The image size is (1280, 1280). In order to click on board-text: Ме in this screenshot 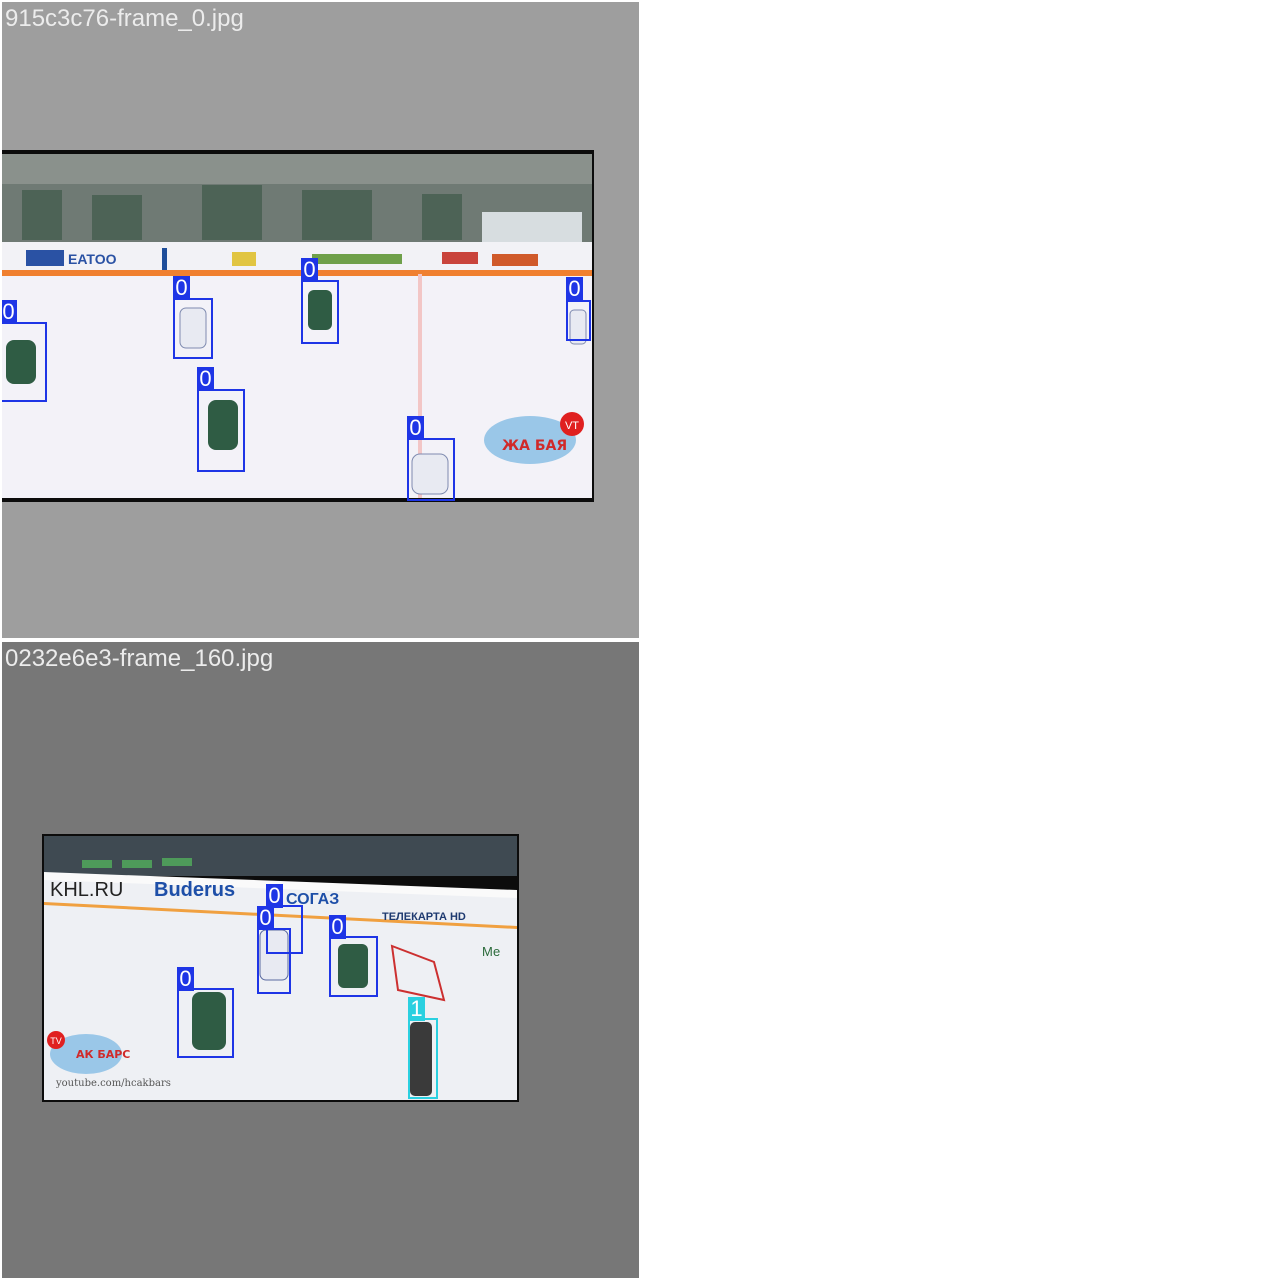, I will do `click(491, 951)`.